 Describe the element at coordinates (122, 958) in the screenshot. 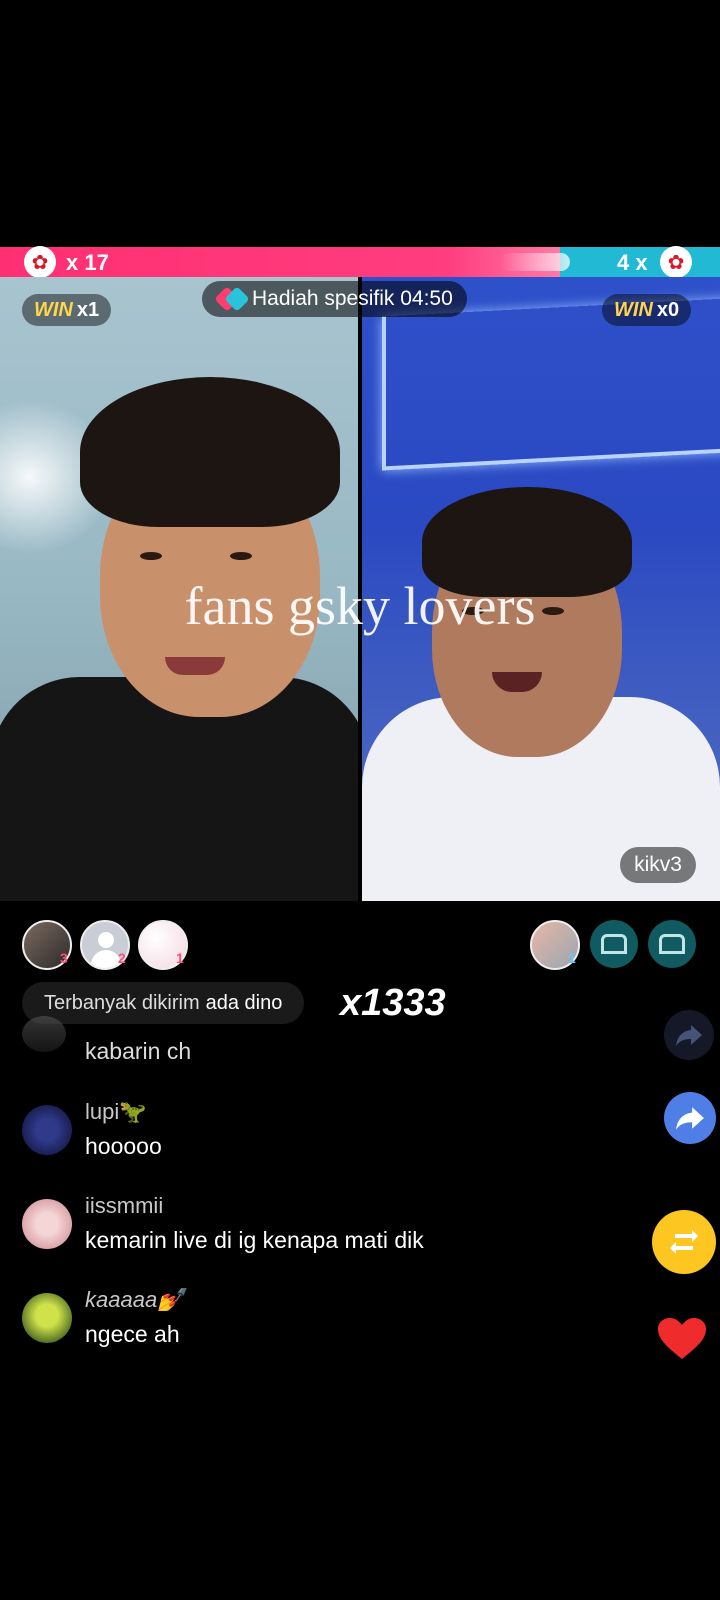

I see `supporter-rank: 2` at that location.